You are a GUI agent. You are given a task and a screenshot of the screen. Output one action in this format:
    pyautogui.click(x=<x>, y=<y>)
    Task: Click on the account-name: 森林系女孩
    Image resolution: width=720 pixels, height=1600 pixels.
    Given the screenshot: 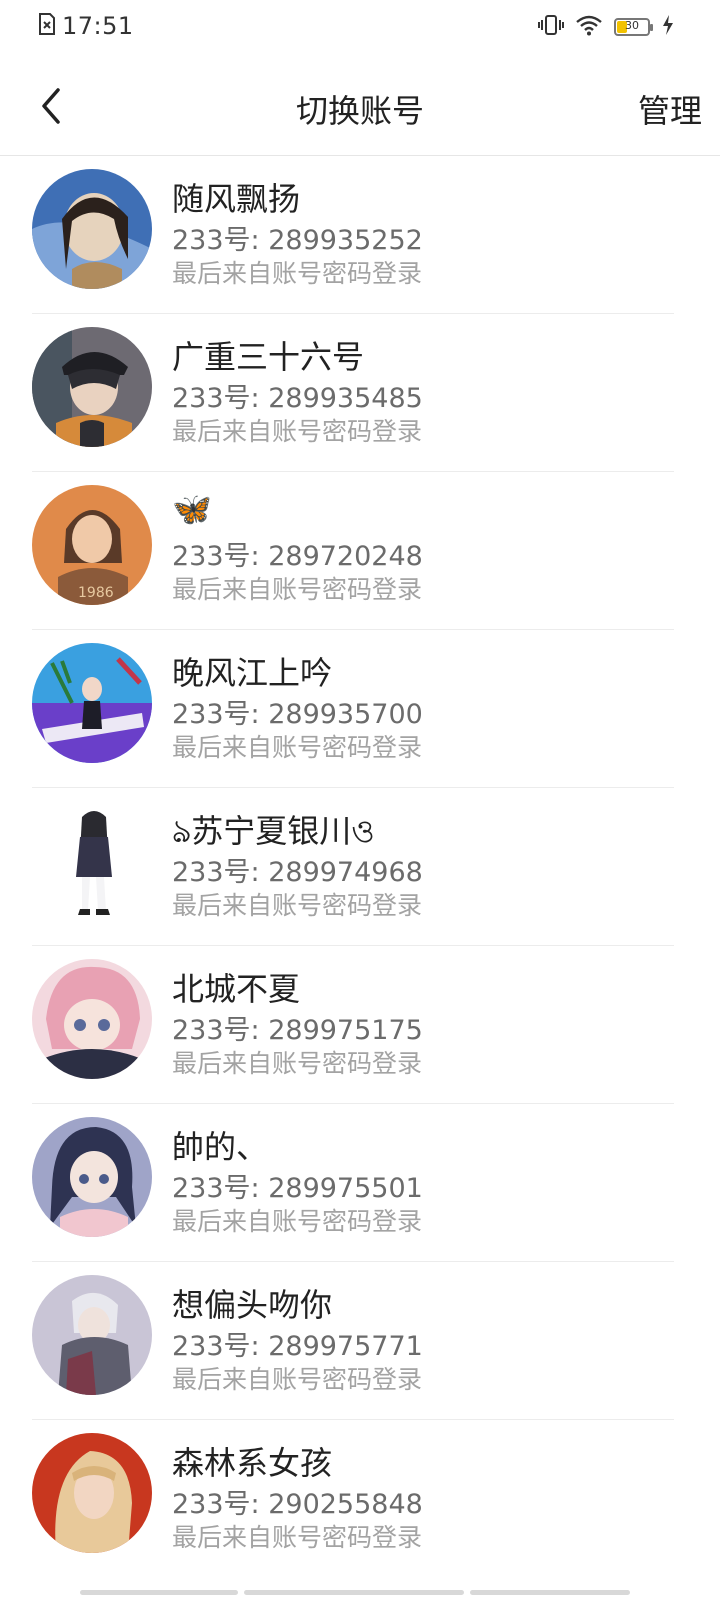 What is the action you would take?
    pyautogui.click(x=252, y=1463)
    